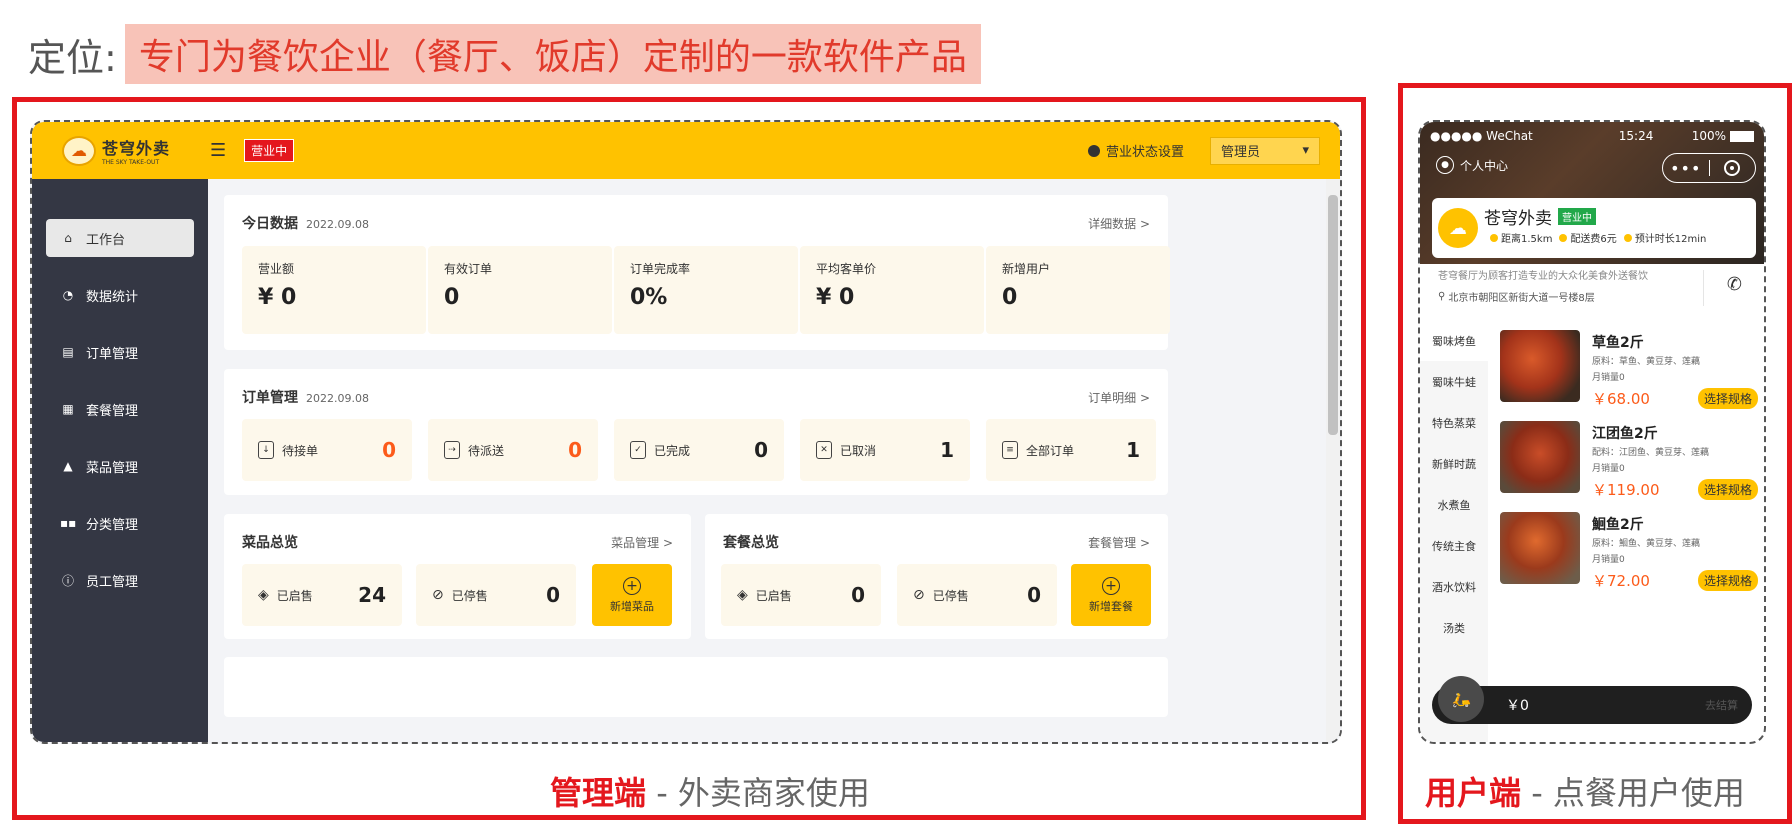  I want to click on menu-toggle-icon: ☰, so click(218, 150).